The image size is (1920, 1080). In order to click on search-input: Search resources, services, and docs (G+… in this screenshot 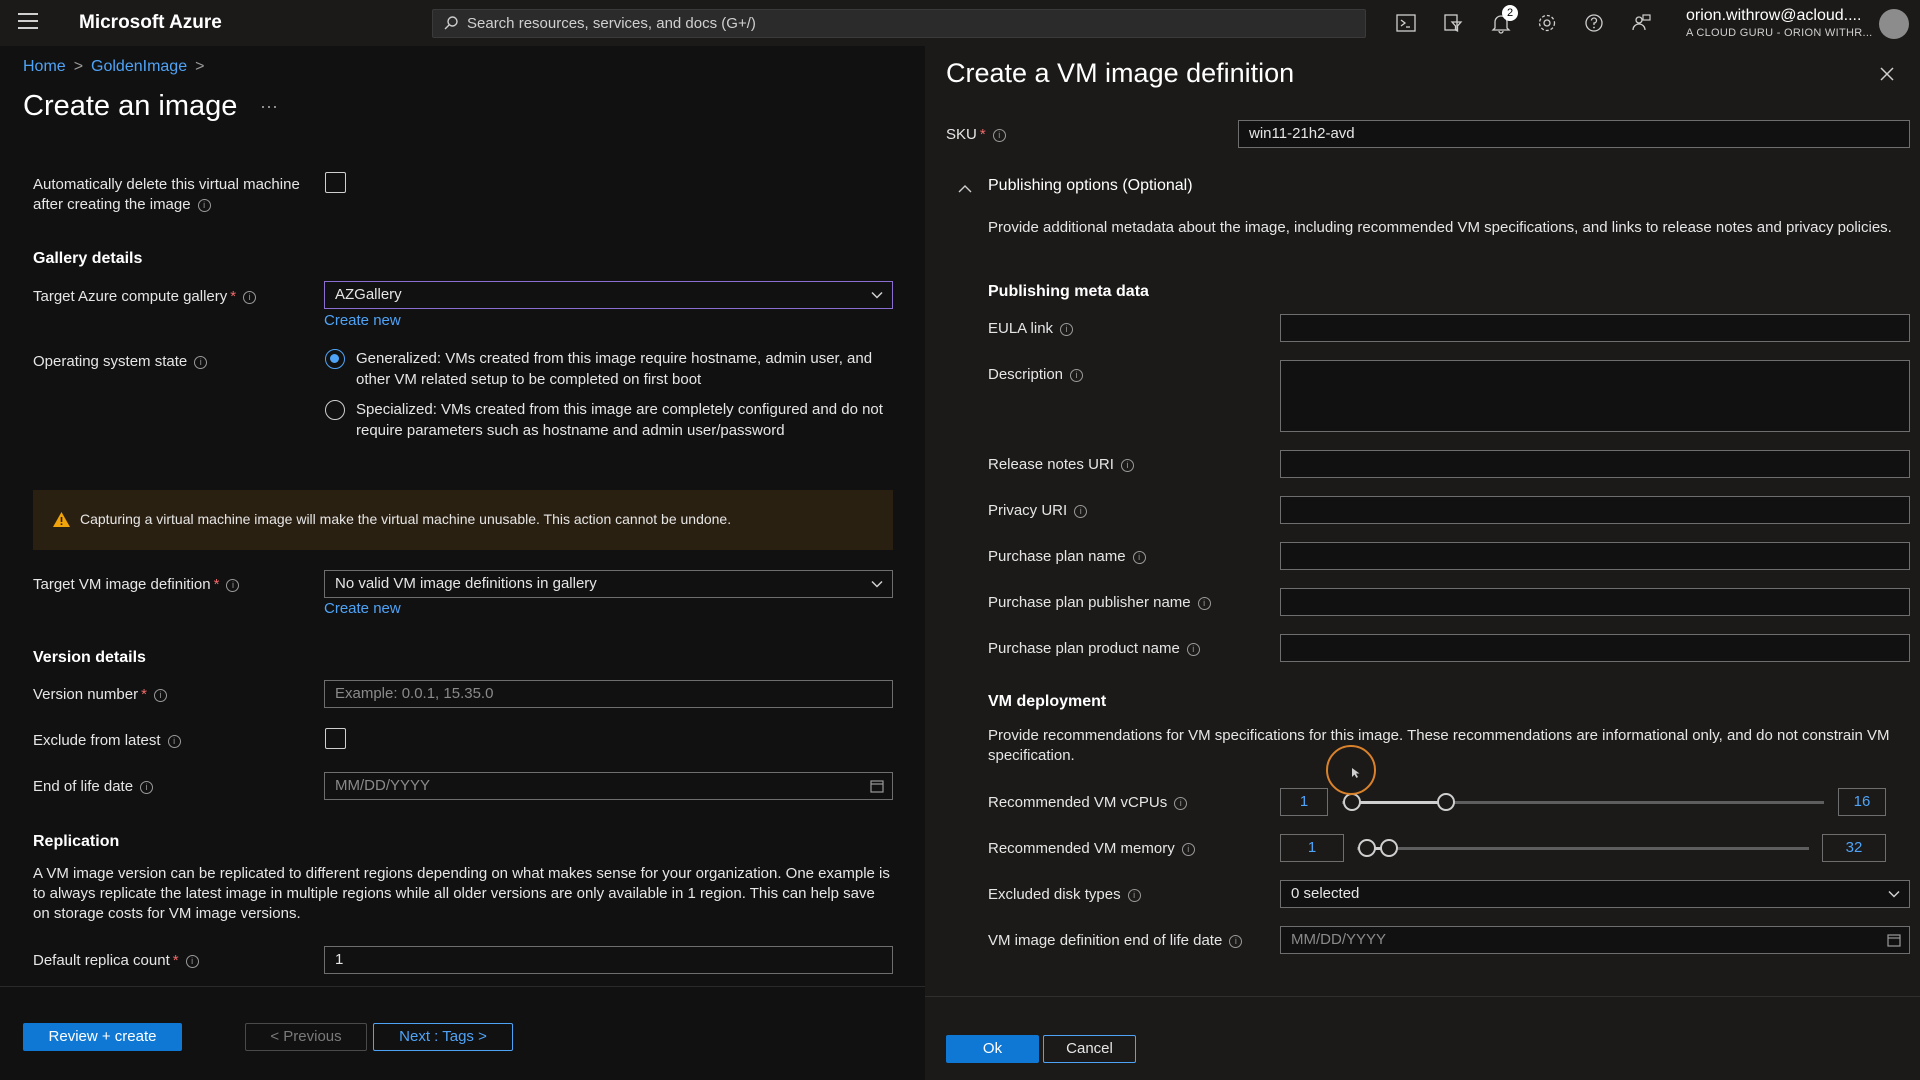, I will do `click(899, 23)`.